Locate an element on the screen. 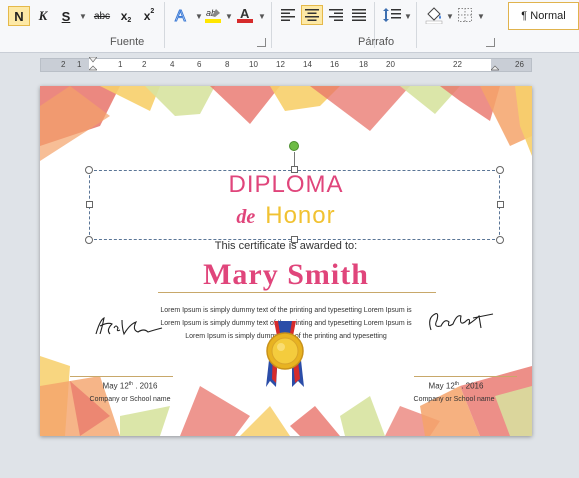 This screenshot has width=579, height=478. align-center-button is located at coordinates (312, 15).